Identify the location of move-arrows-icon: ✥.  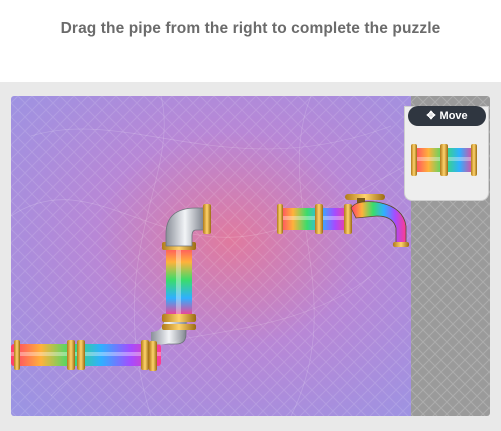
(431, 116).